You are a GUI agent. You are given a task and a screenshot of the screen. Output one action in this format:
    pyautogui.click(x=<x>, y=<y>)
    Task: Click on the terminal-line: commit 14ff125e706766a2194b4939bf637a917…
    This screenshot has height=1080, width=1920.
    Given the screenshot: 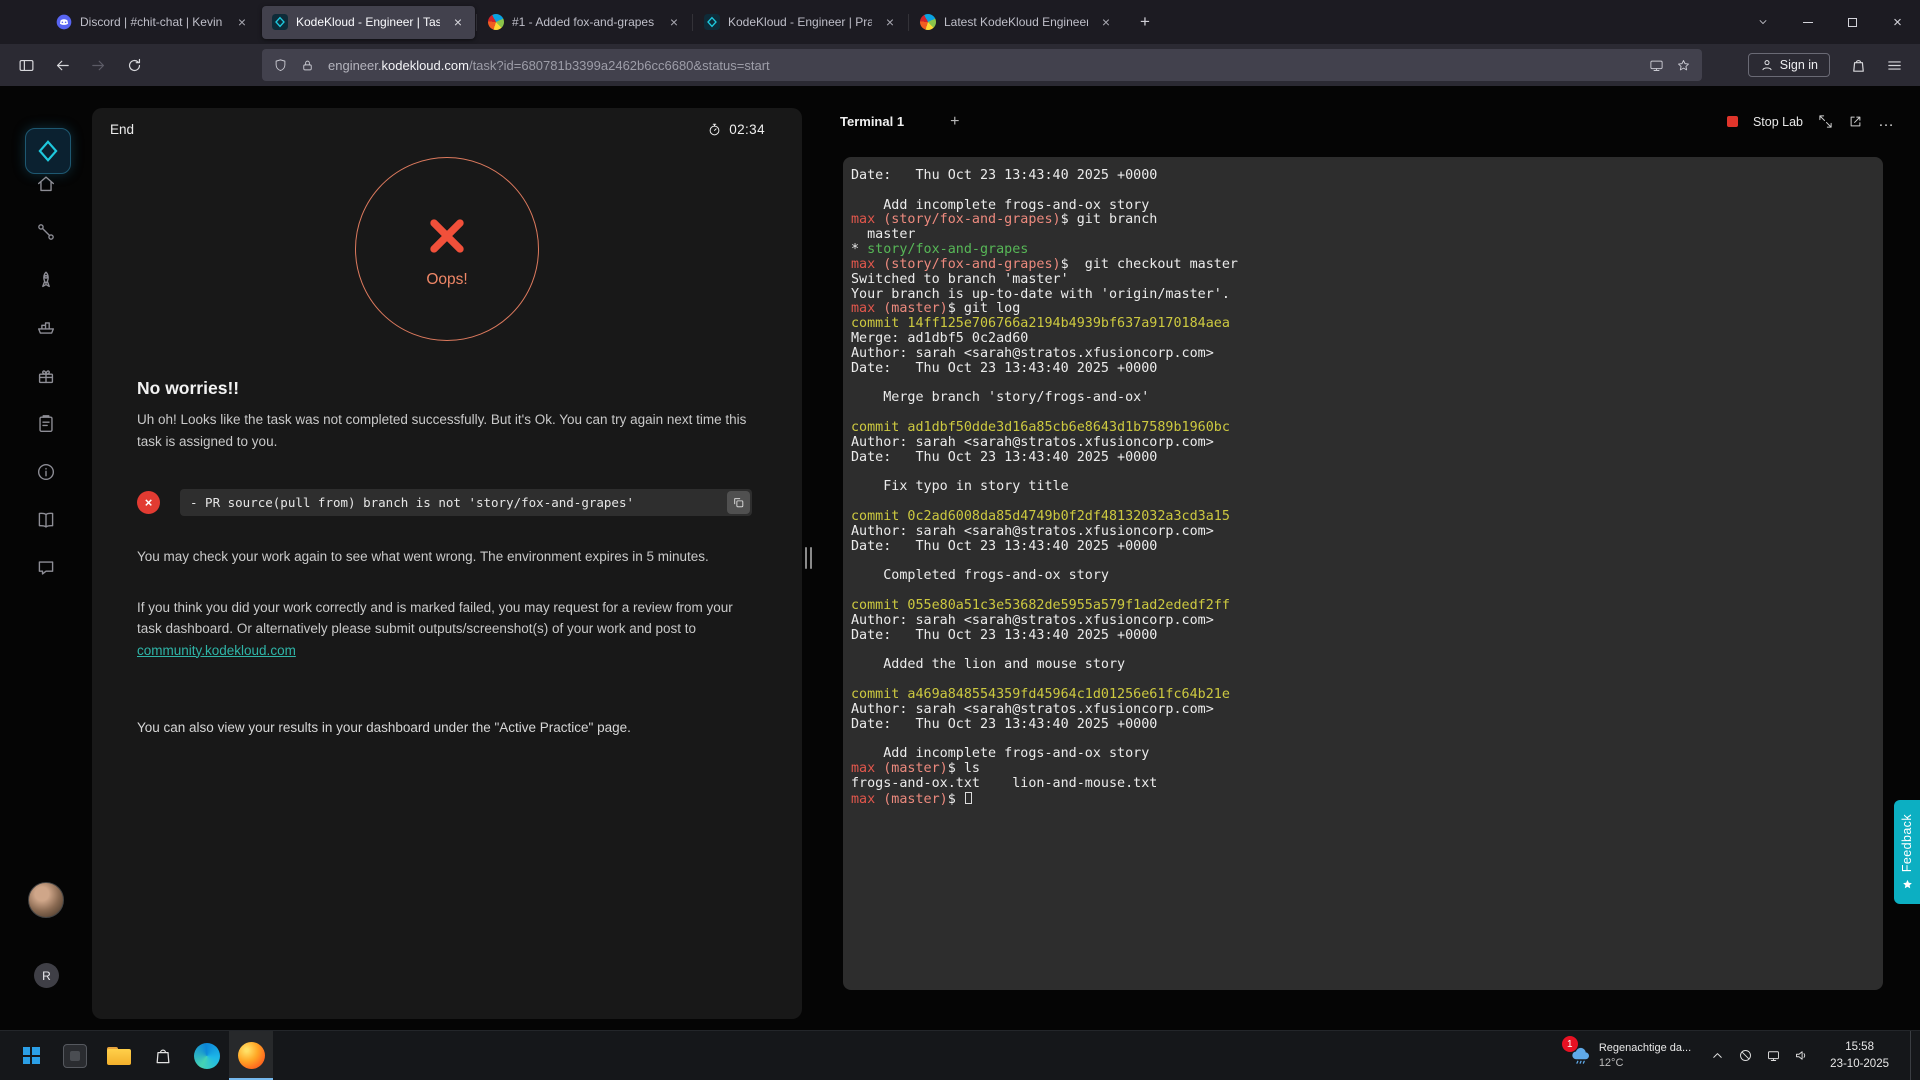 What is the action you would take?
    pyautogui.click(x=1040, y=324)
    